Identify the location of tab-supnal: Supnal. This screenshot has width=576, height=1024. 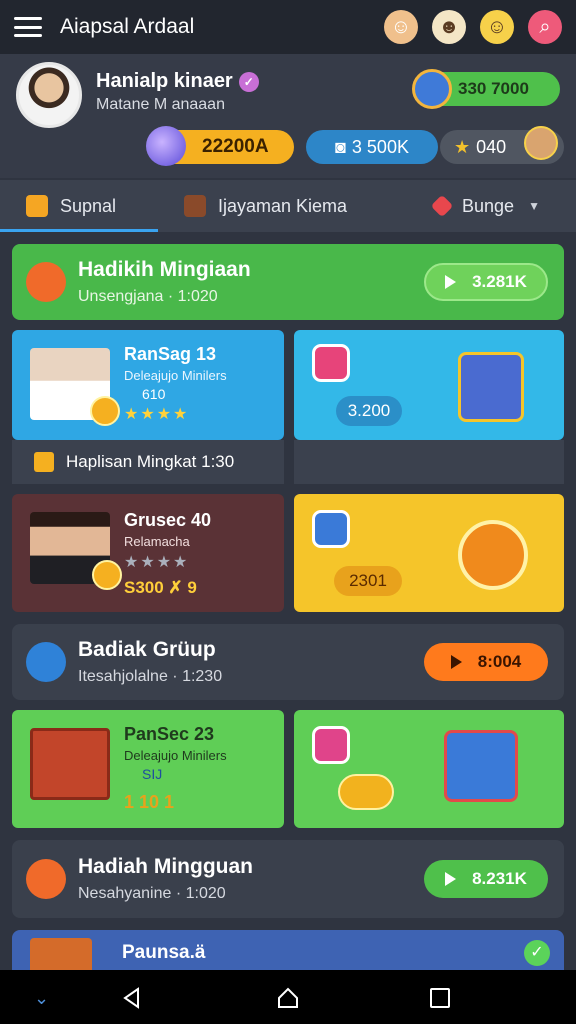
(79, 206).